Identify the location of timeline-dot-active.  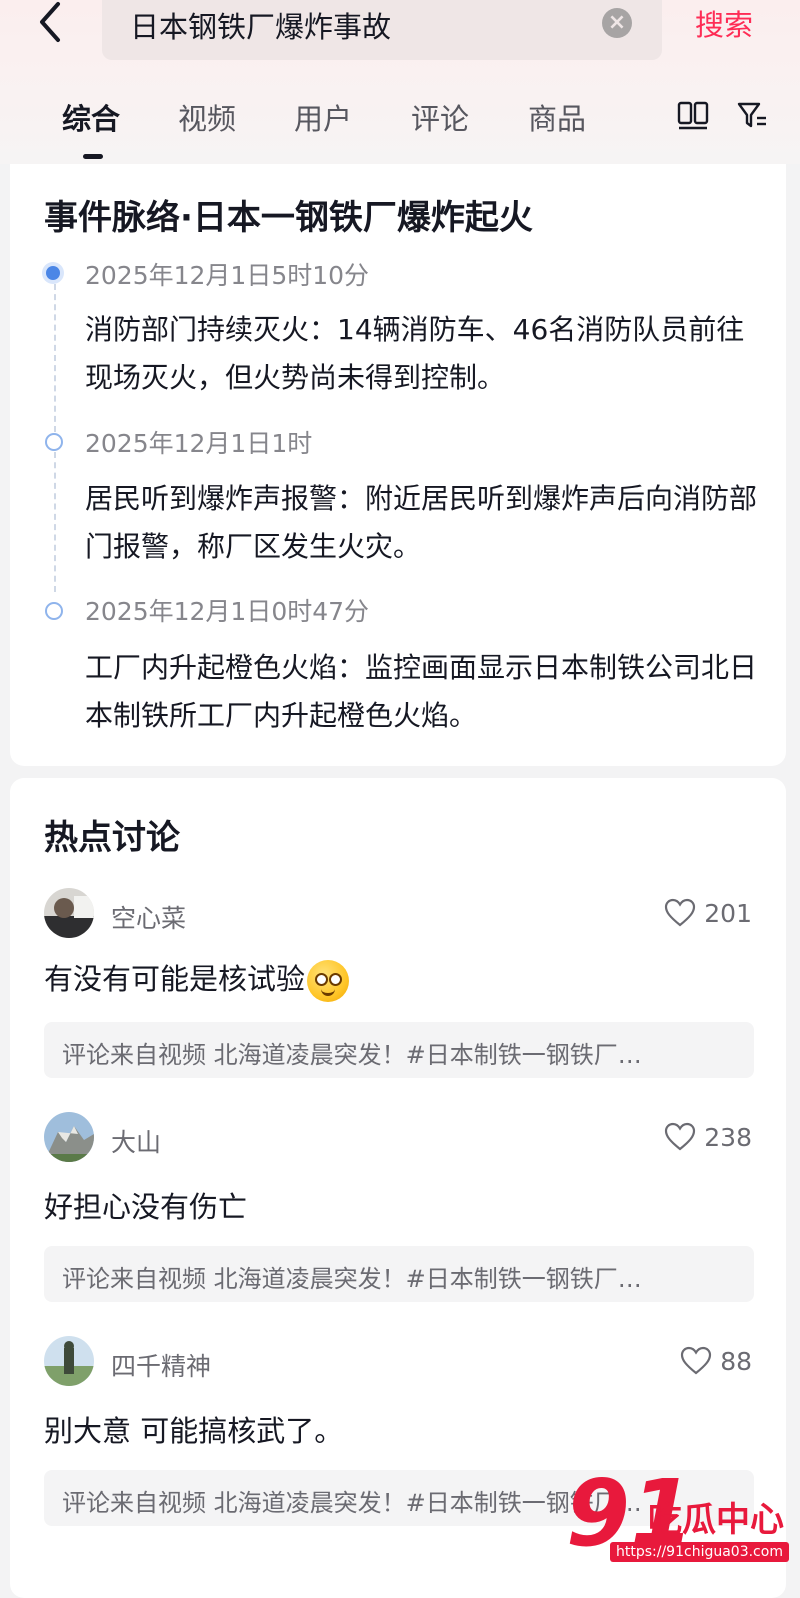
(53, 273).